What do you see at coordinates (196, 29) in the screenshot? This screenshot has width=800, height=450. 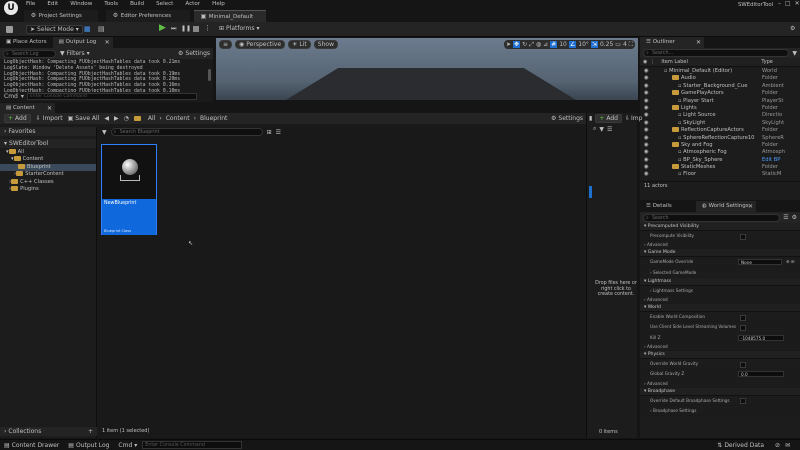 I see `stop-icon` at bounding box center [196, 29].